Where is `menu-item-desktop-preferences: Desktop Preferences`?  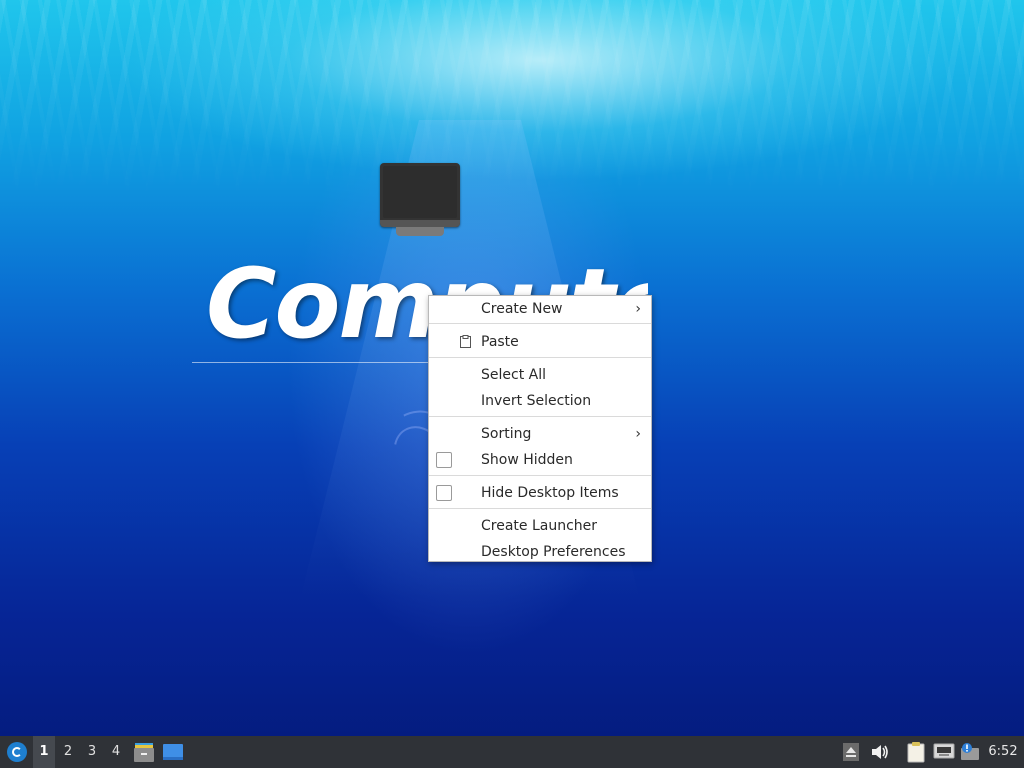 menu-item-desktop-preferences: Desktop Preferences is located at coordinates (540, 552).